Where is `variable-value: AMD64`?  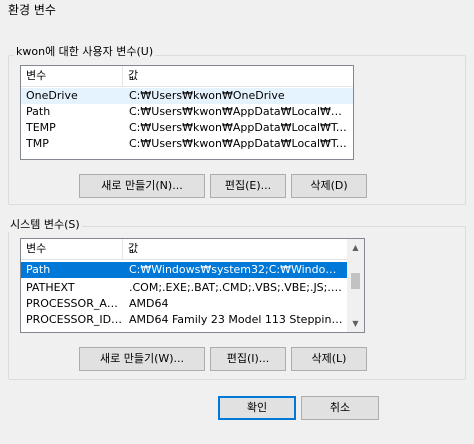 variable-value: AMD64 is located at coordinates (149, 303).